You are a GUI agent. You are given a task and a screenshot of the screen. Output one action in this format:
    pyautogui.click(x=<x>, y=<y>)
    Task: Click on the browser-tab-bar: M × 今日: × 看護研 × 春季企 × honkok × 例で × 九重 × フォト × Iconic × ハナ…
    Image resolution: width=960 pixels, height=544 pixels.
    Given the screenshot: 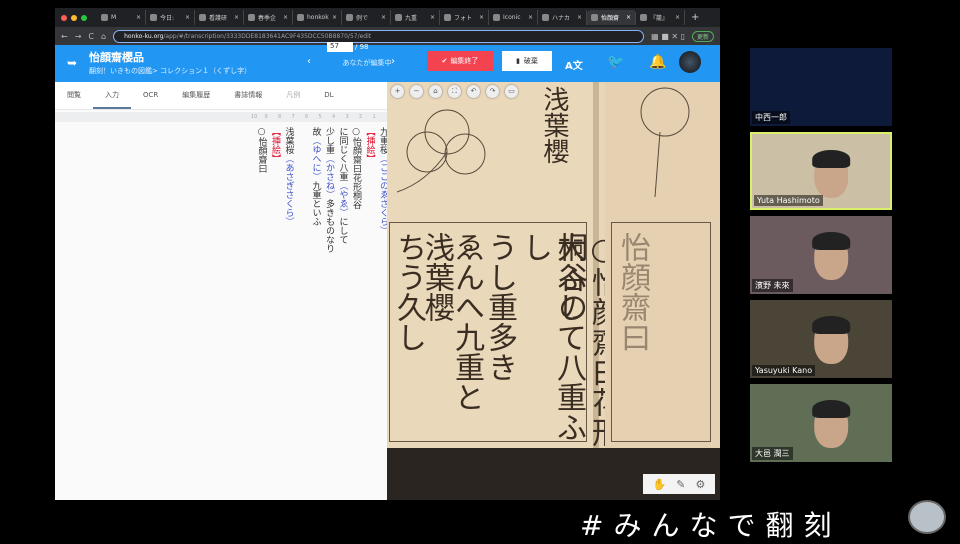 What is the action you would take?
    pyautogui.click(x=387, y=17)
    